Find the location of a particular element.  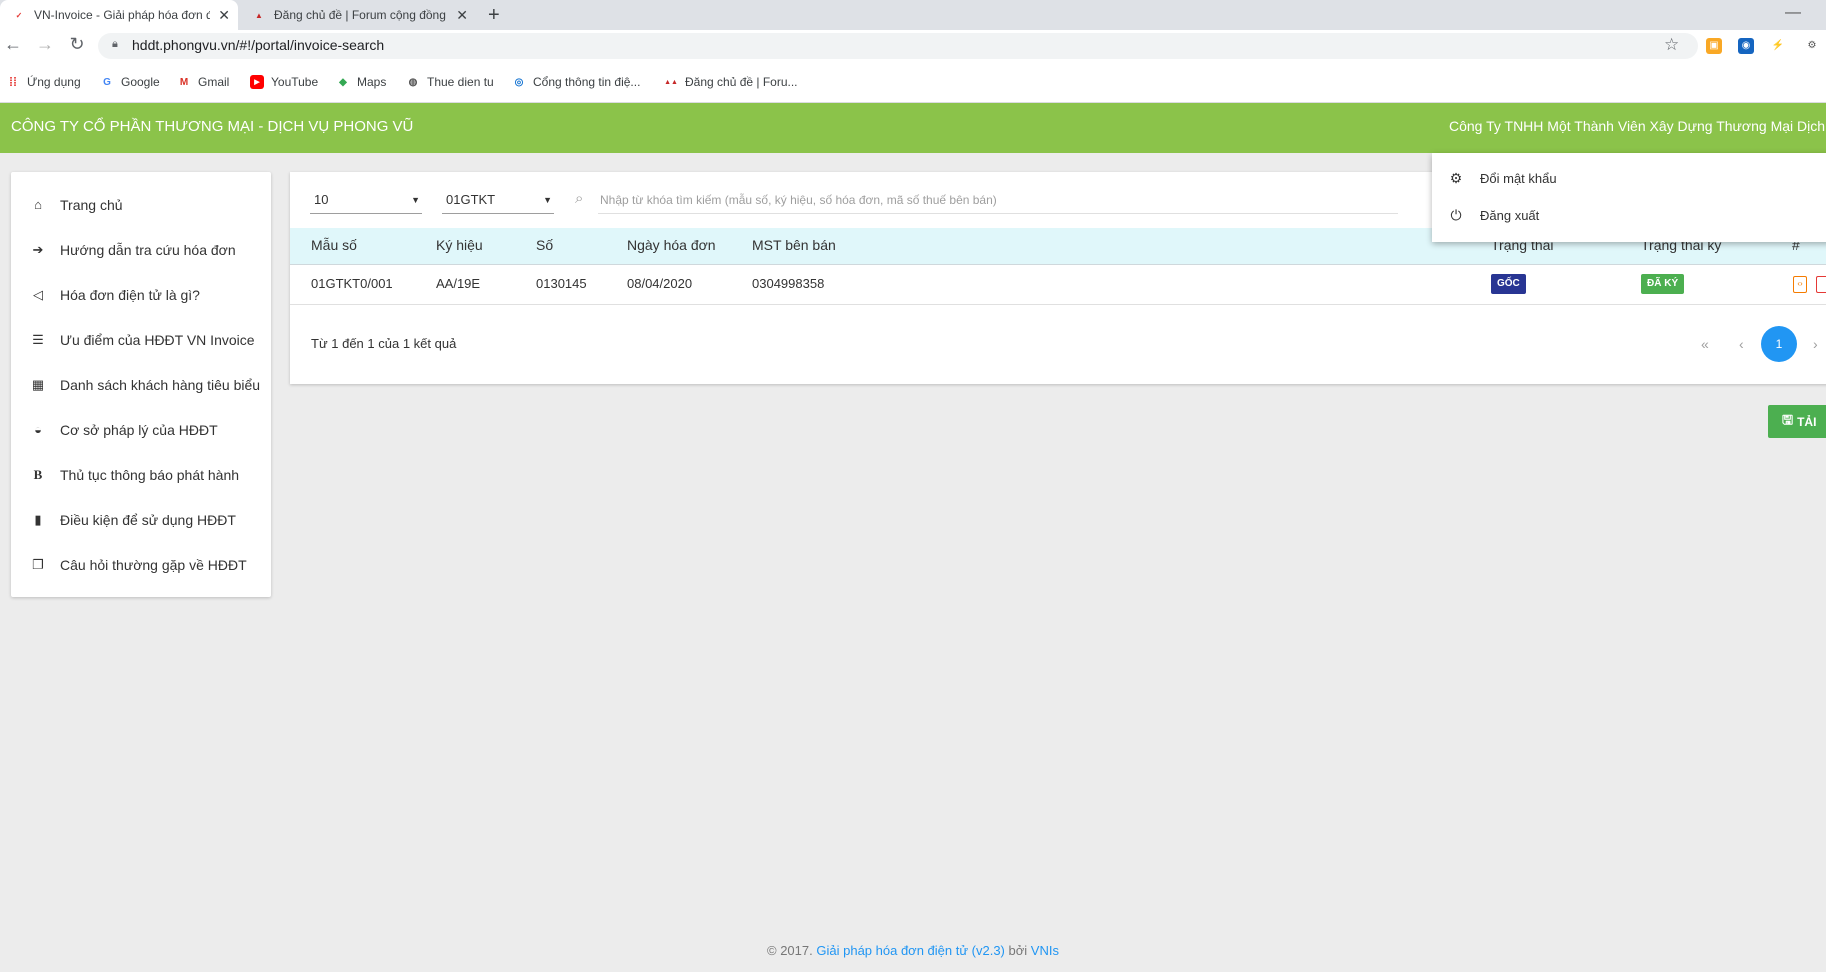

download-button: 🖫︎ TẢI is located at coordinates (1797, 421).